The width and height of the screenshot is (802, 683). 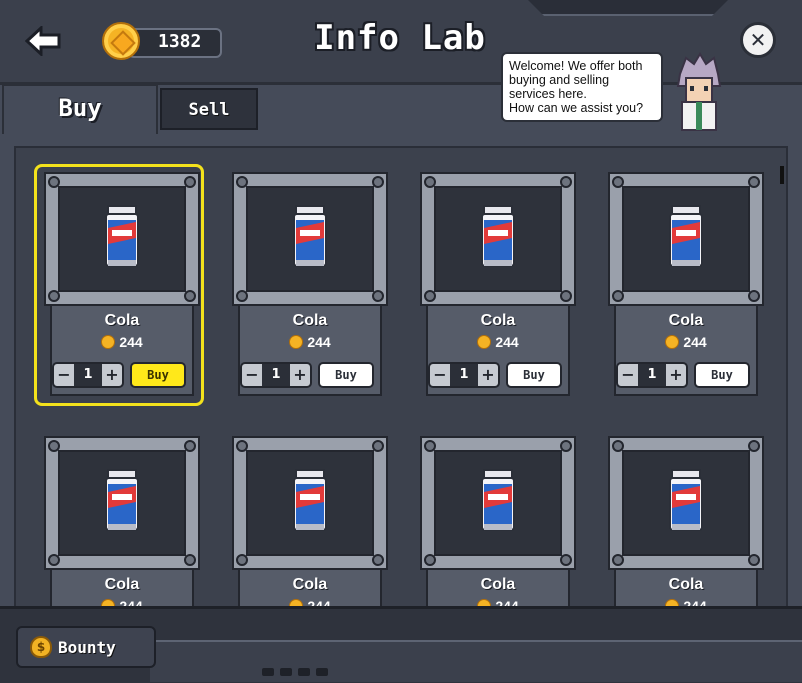 What do you see at coordinates (576, 66) in the screenshot?
I see `speech-line: Welcome! We offer both` at bounding box center [576, 66].